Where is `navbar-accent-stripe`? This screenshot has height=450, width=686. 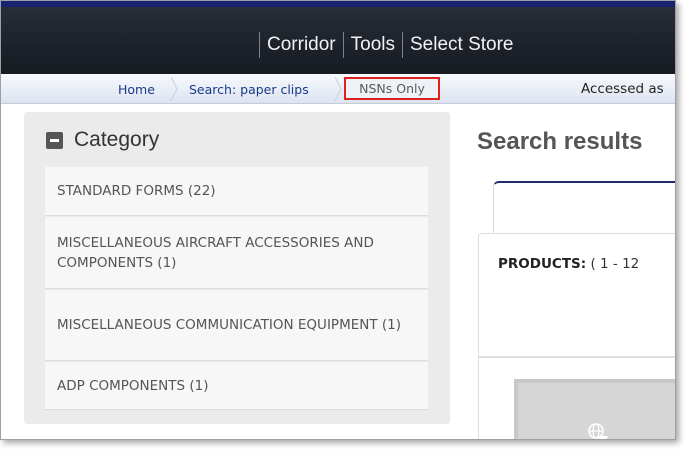 navbar-accent-stripe is located at coordinates (338, 4).